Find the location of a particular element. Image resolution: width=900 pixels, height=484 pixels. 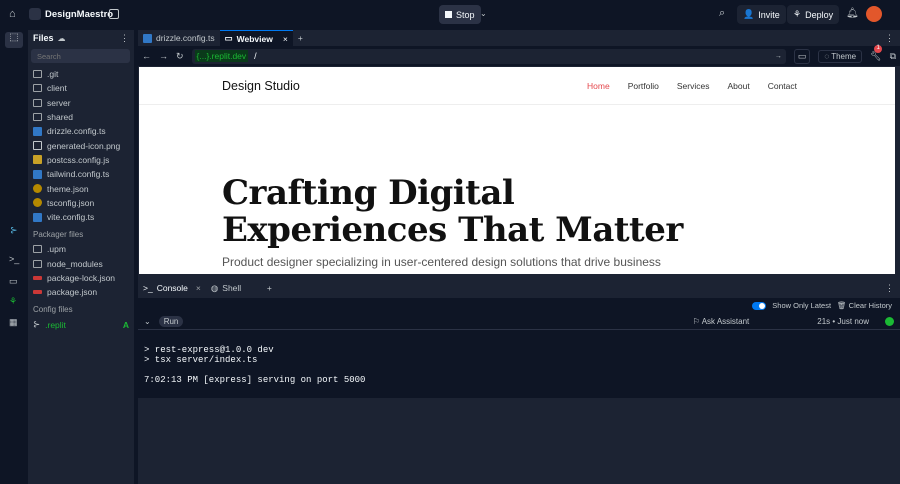

file-name: theme.json is located at coordinates (68, 188).